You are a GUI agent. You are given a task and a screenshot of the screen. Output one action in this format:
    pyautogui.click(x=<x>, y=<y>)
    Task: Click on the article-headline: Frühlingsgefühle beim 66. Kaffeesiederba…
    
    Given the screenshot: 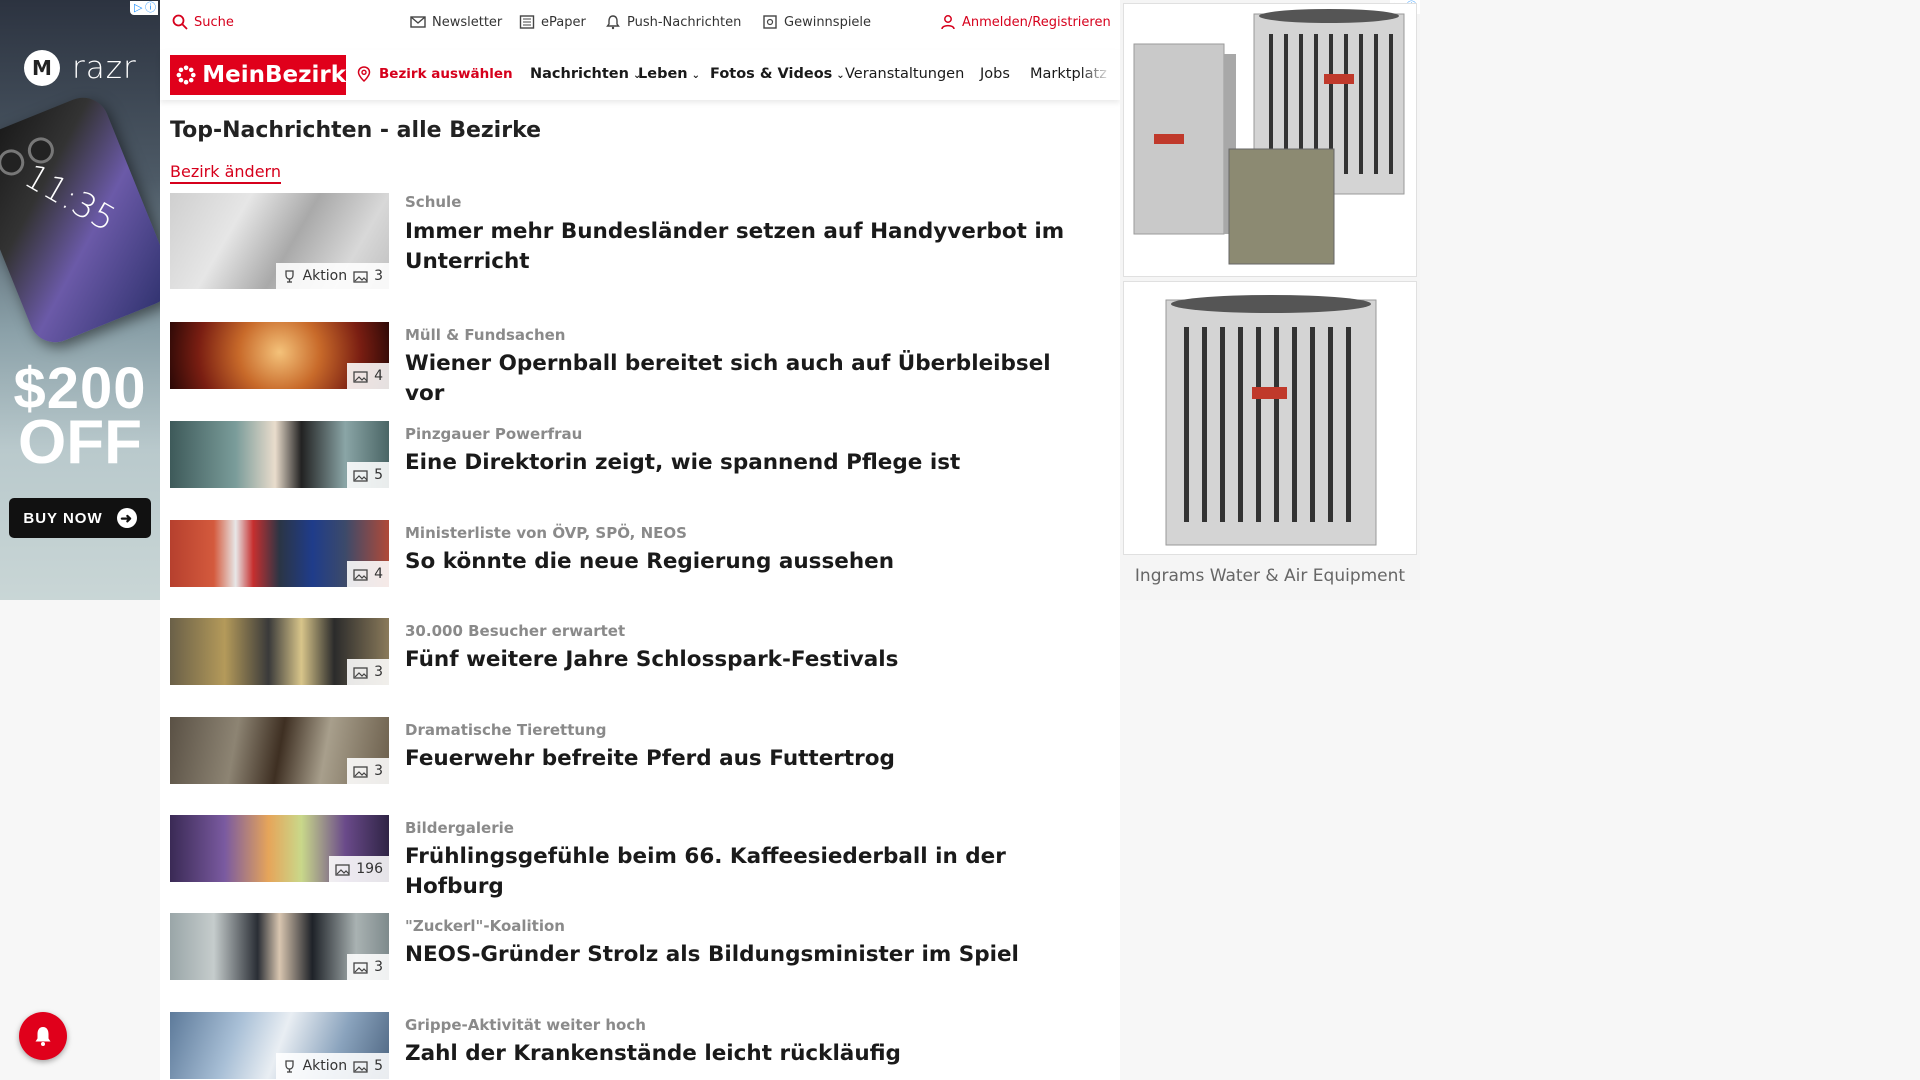 What is the action you would take?
    pyautogui.click(x=735, y=872)
    